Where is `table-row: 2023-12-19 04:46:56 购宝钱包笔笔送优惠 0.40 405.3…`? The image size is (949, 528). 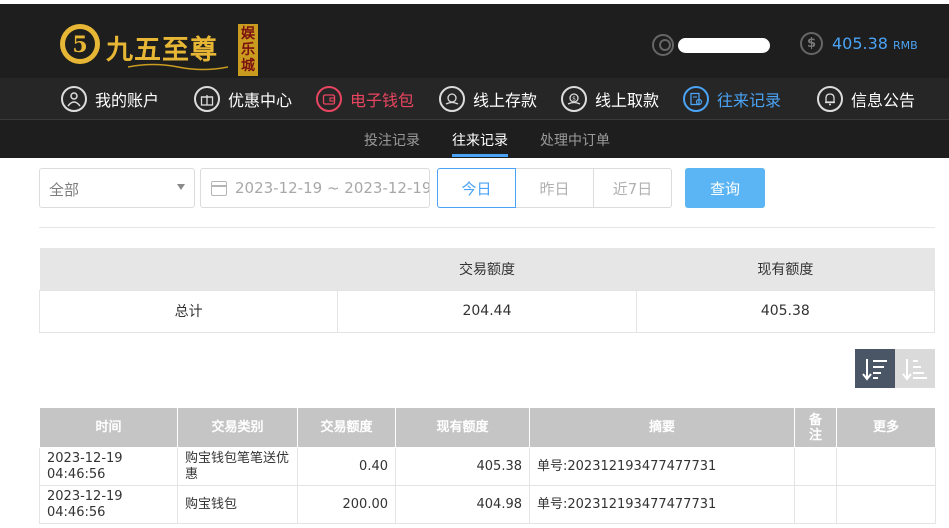
table-row: 2023-12-19 04:46:56 购宝钱包笔笔送优惠 0.40 405.3… is located at coordinates (487, 466).